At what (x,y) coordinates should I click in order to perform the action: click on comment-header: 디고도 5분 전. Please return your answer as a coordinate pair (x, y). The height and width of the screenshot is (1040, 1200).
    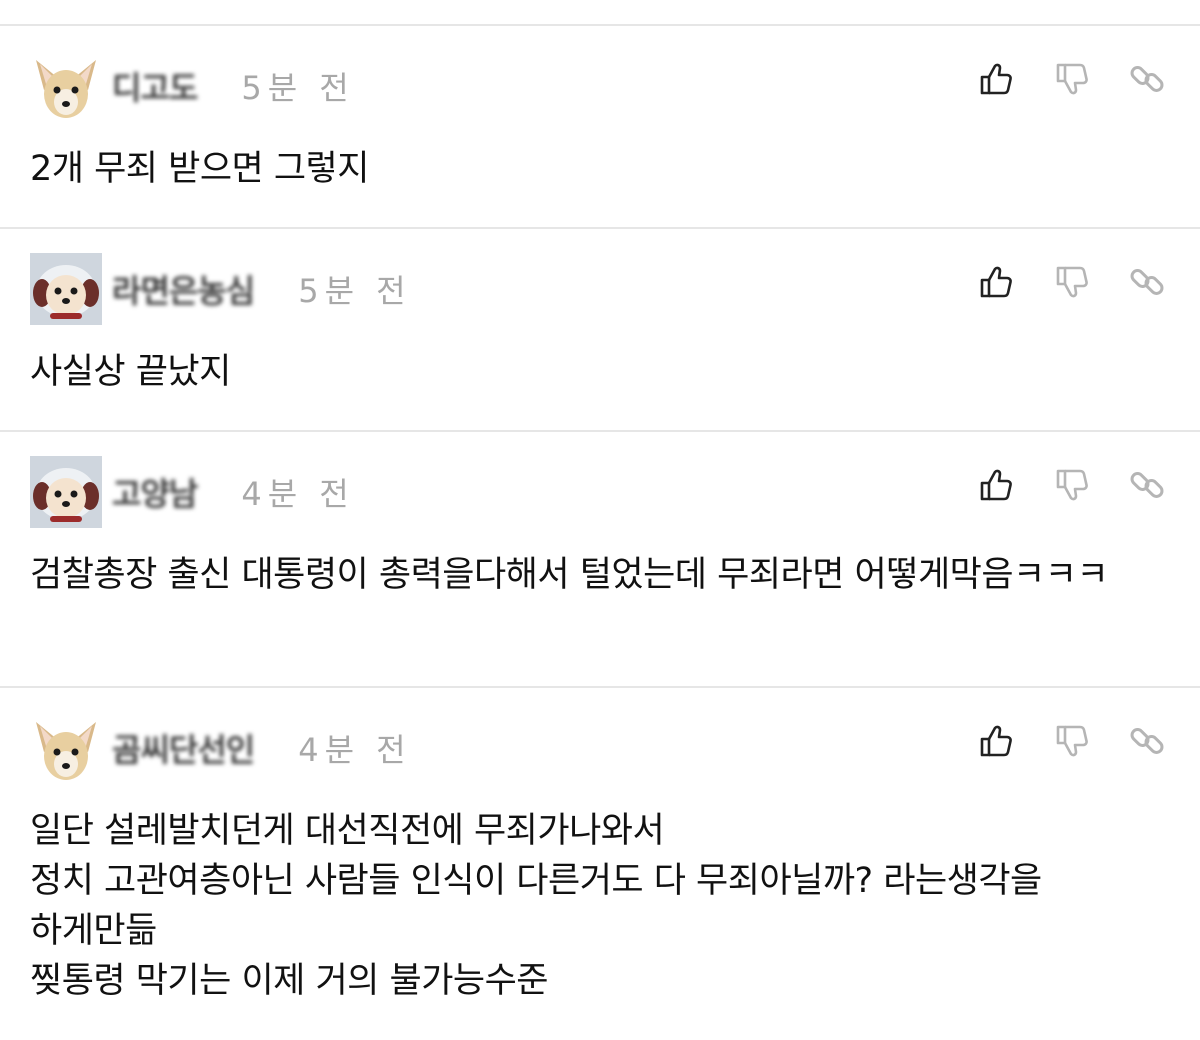
    Looking at the image, I should click on (192, 86).